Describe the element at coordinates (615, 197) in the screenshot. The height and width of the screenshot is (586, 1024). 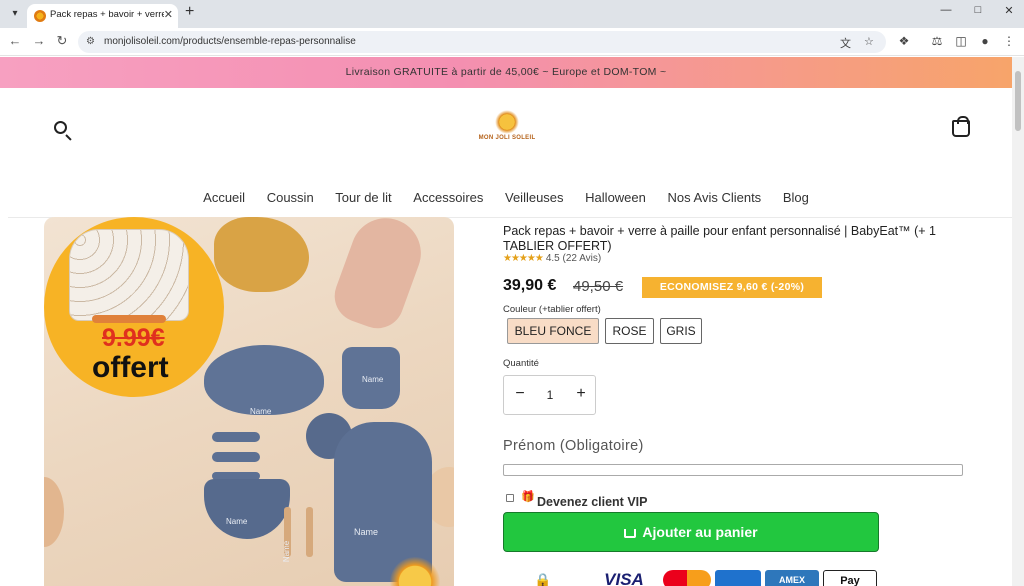
I see `nav-link-halloween: Halloween` at that location.